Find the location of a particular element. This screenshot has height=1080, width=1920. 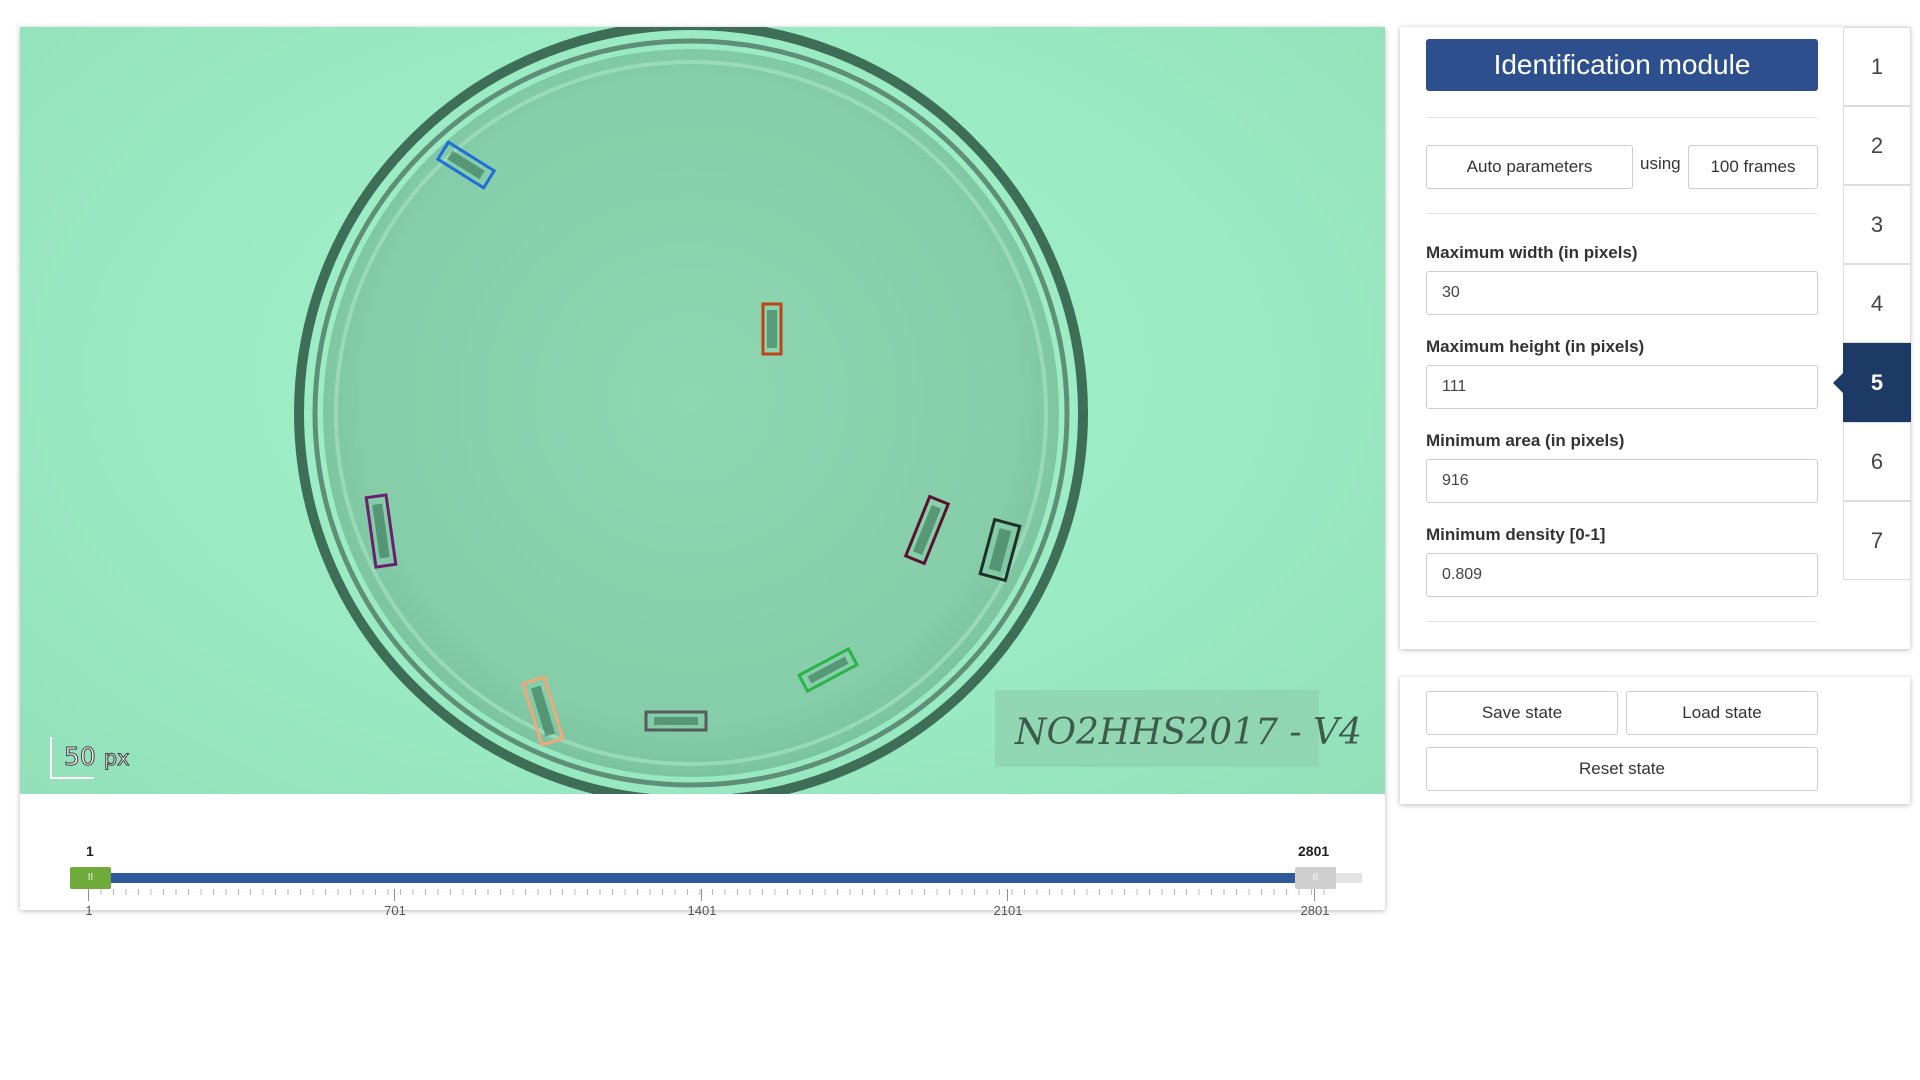

module-step-tabs: 1 2 3 4 5 6 7 is located at coordinates (1872, 303).